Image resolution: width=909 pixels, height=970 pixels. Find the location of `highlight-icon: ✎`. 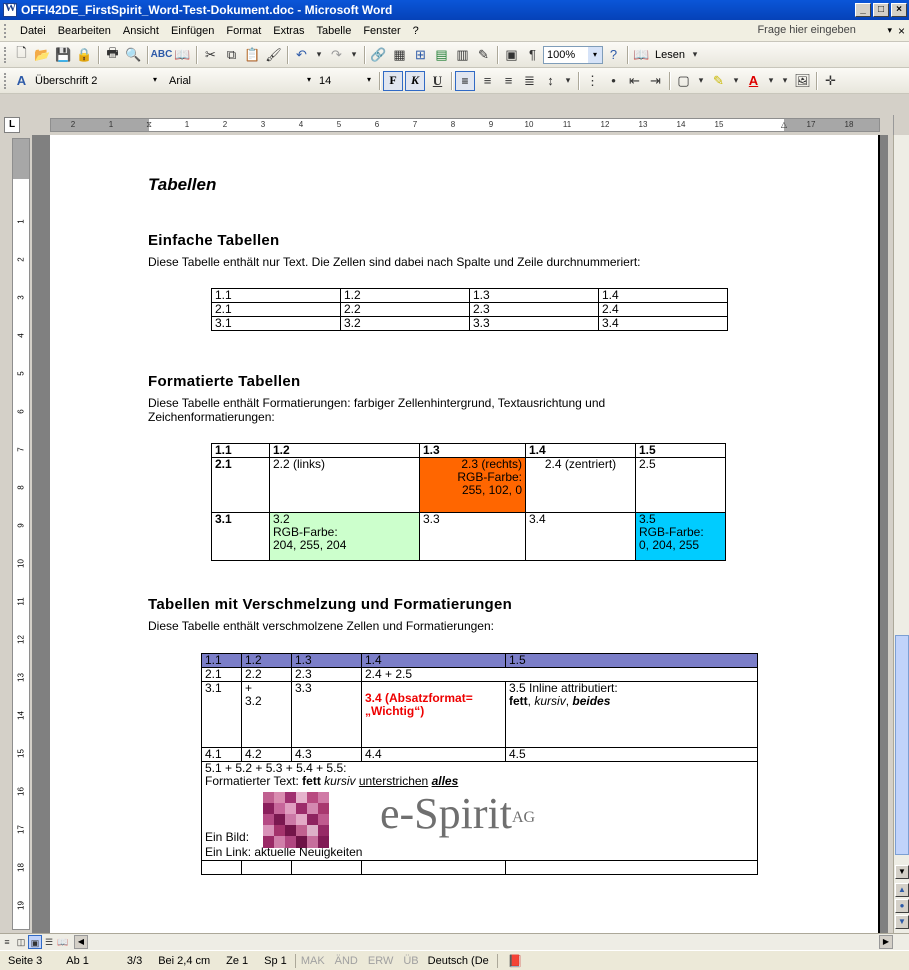

highlight-icon: ✎ is located at coordinates (718, 80).